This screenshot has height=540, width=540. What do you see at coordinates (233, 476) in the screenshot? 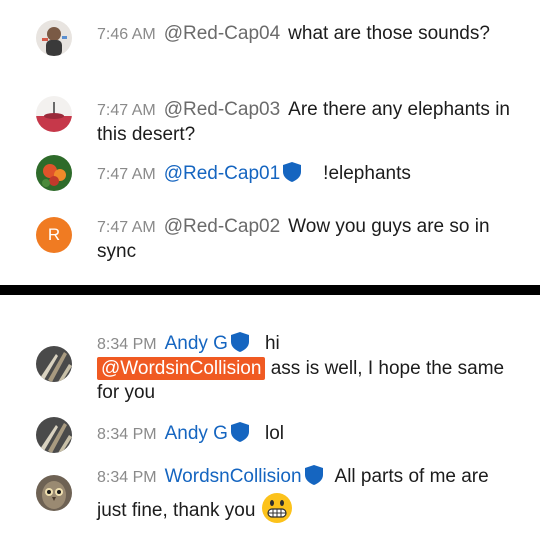
I see `username: WordsnCollision` at bounding box center [233, 476].